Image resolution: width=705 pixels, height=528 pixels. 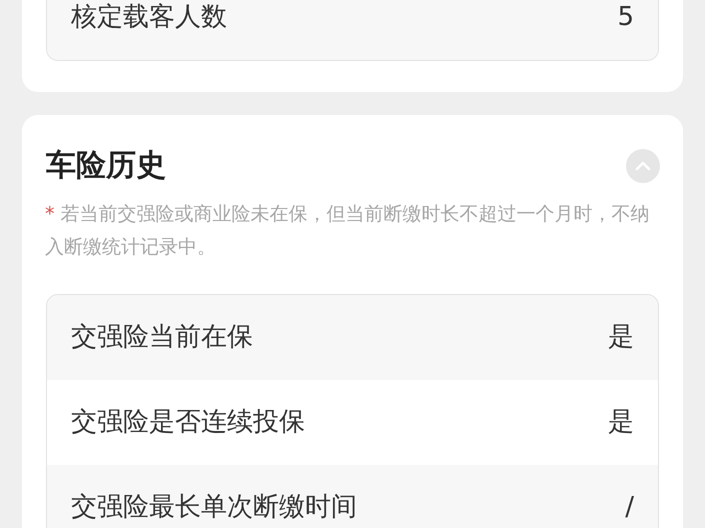 What do you see at coordinates (162, 337) in the screenshot?
I see `row-label: 交强险当前在保` at bounding box center [162, 337].